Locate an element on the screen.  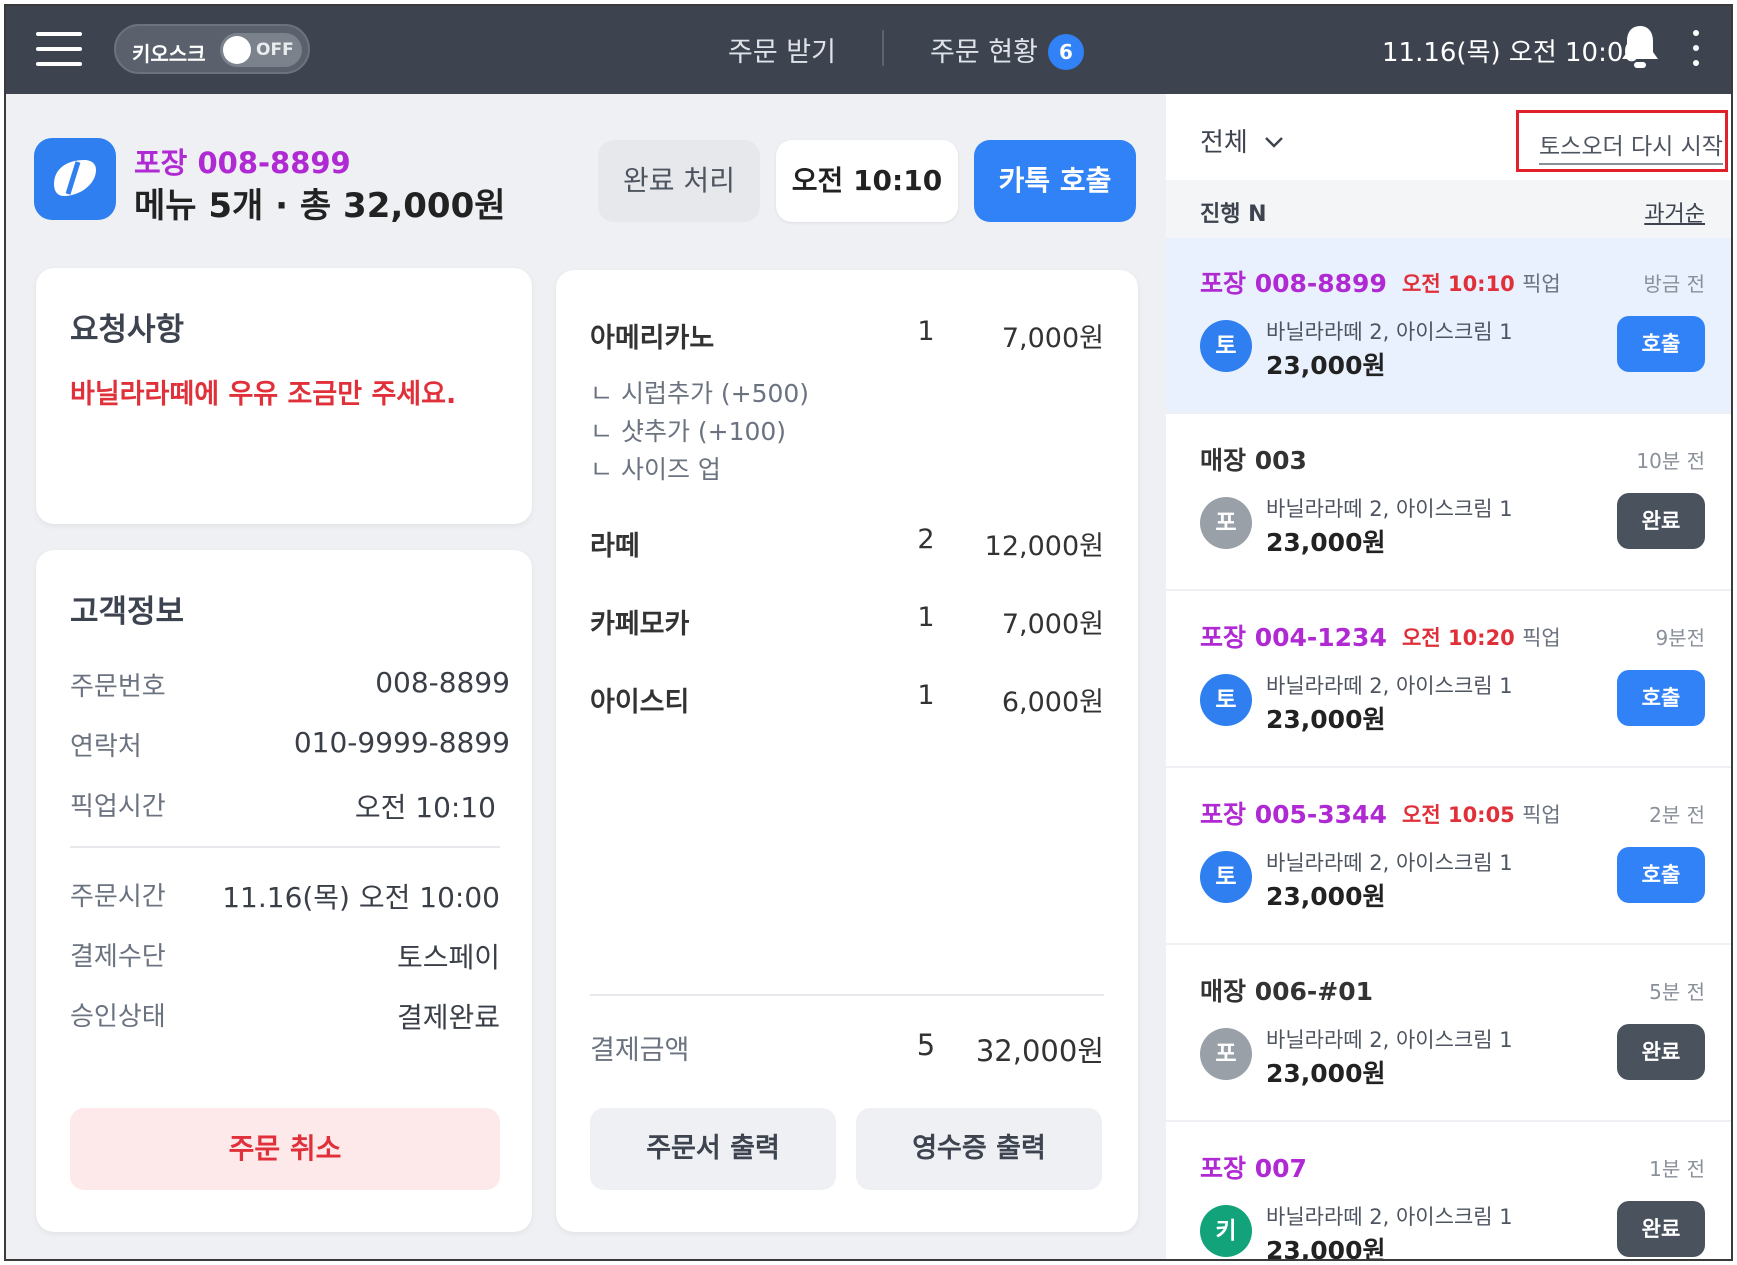
order-item-elapsed: 방금 전 is located at coordinates (1674, 284).